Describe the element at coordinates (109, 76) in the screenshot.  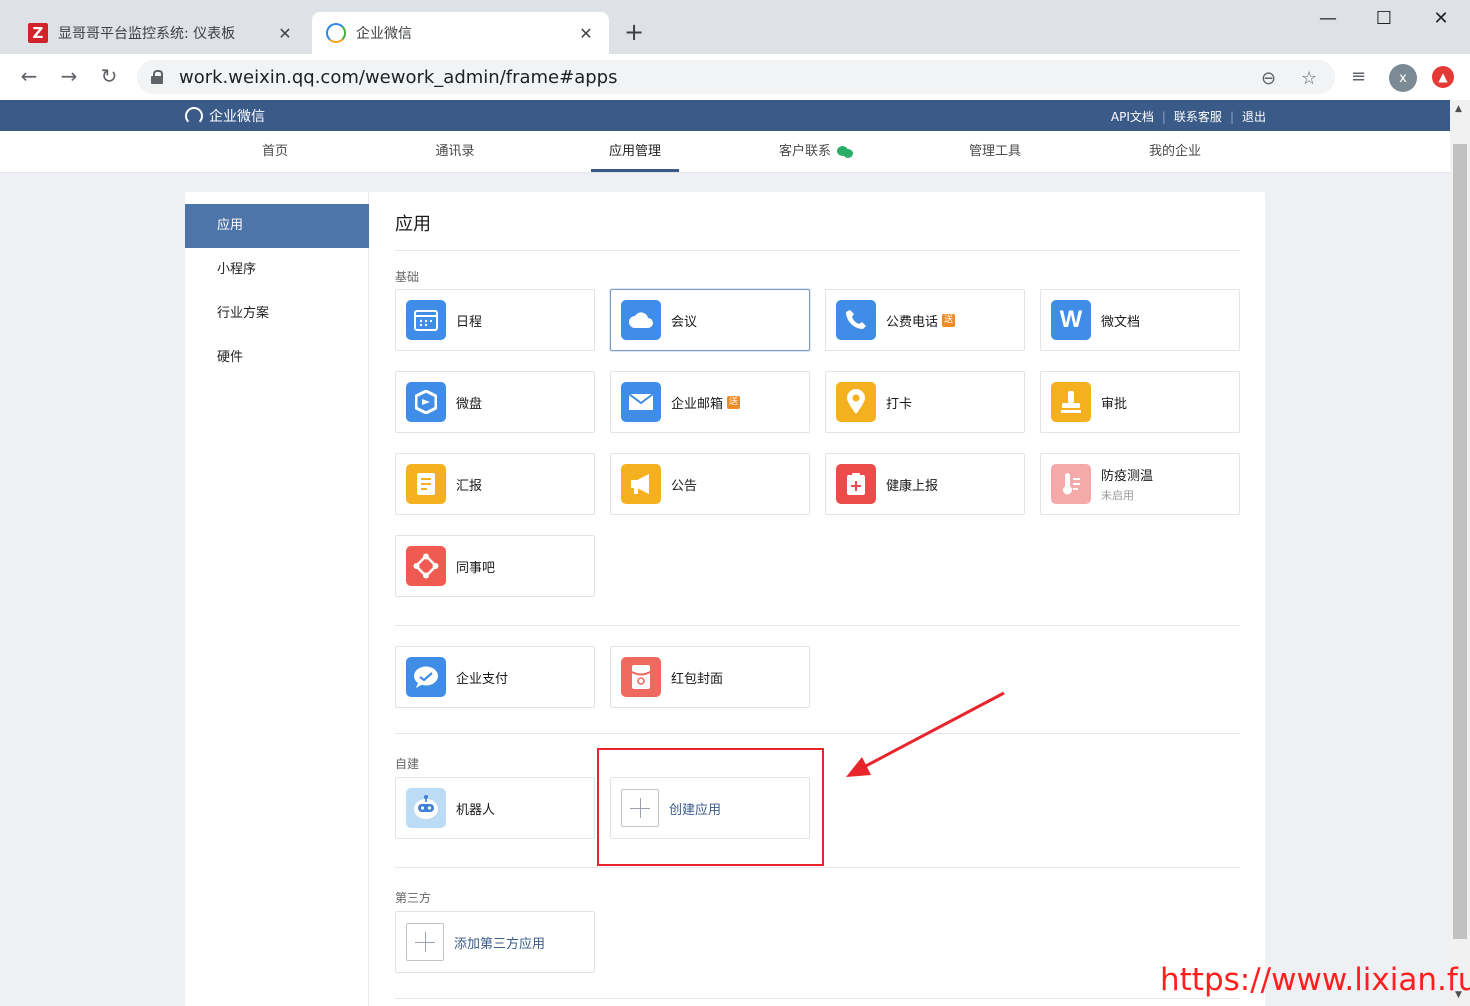
I see `reload-icon: ↻` at that location.